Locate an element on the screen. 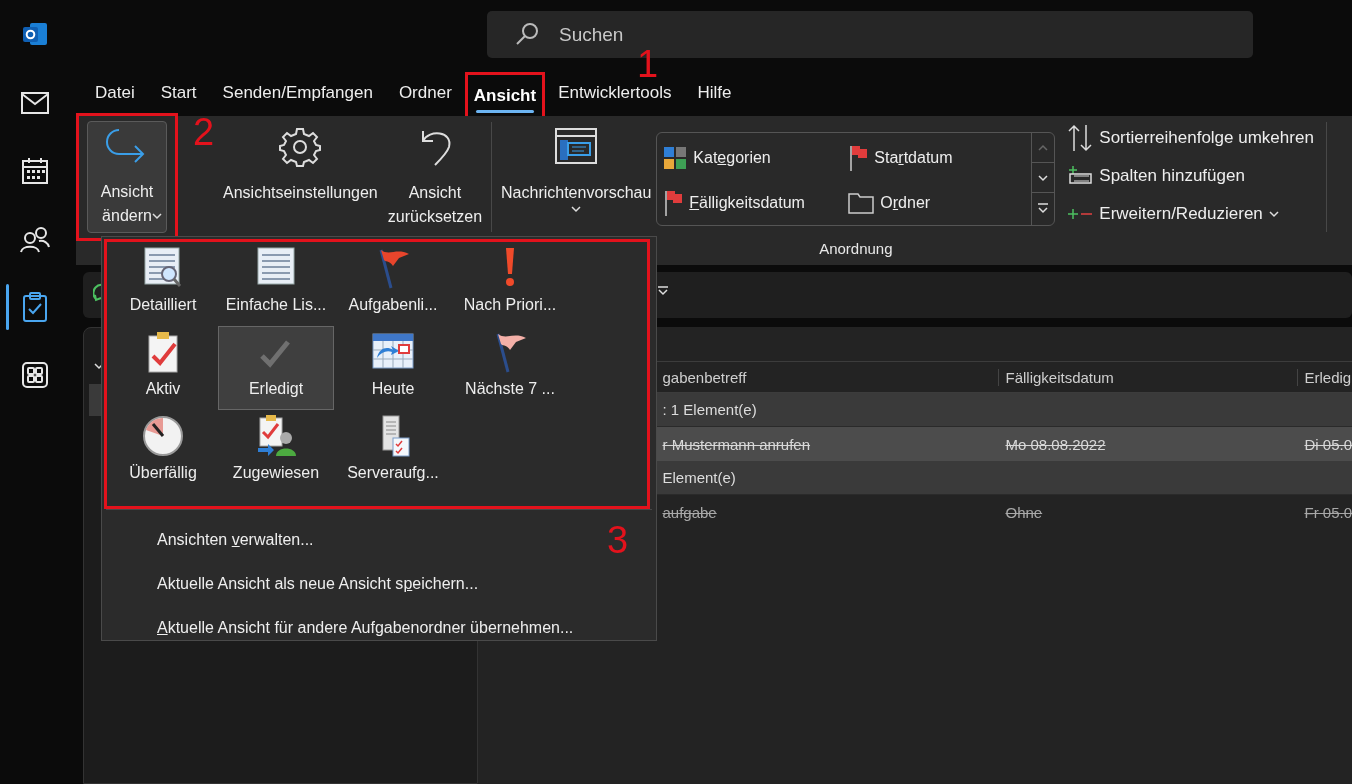 The image size is (1352, 784). expand-gallery-icon is located at coordinates (1043, 208).